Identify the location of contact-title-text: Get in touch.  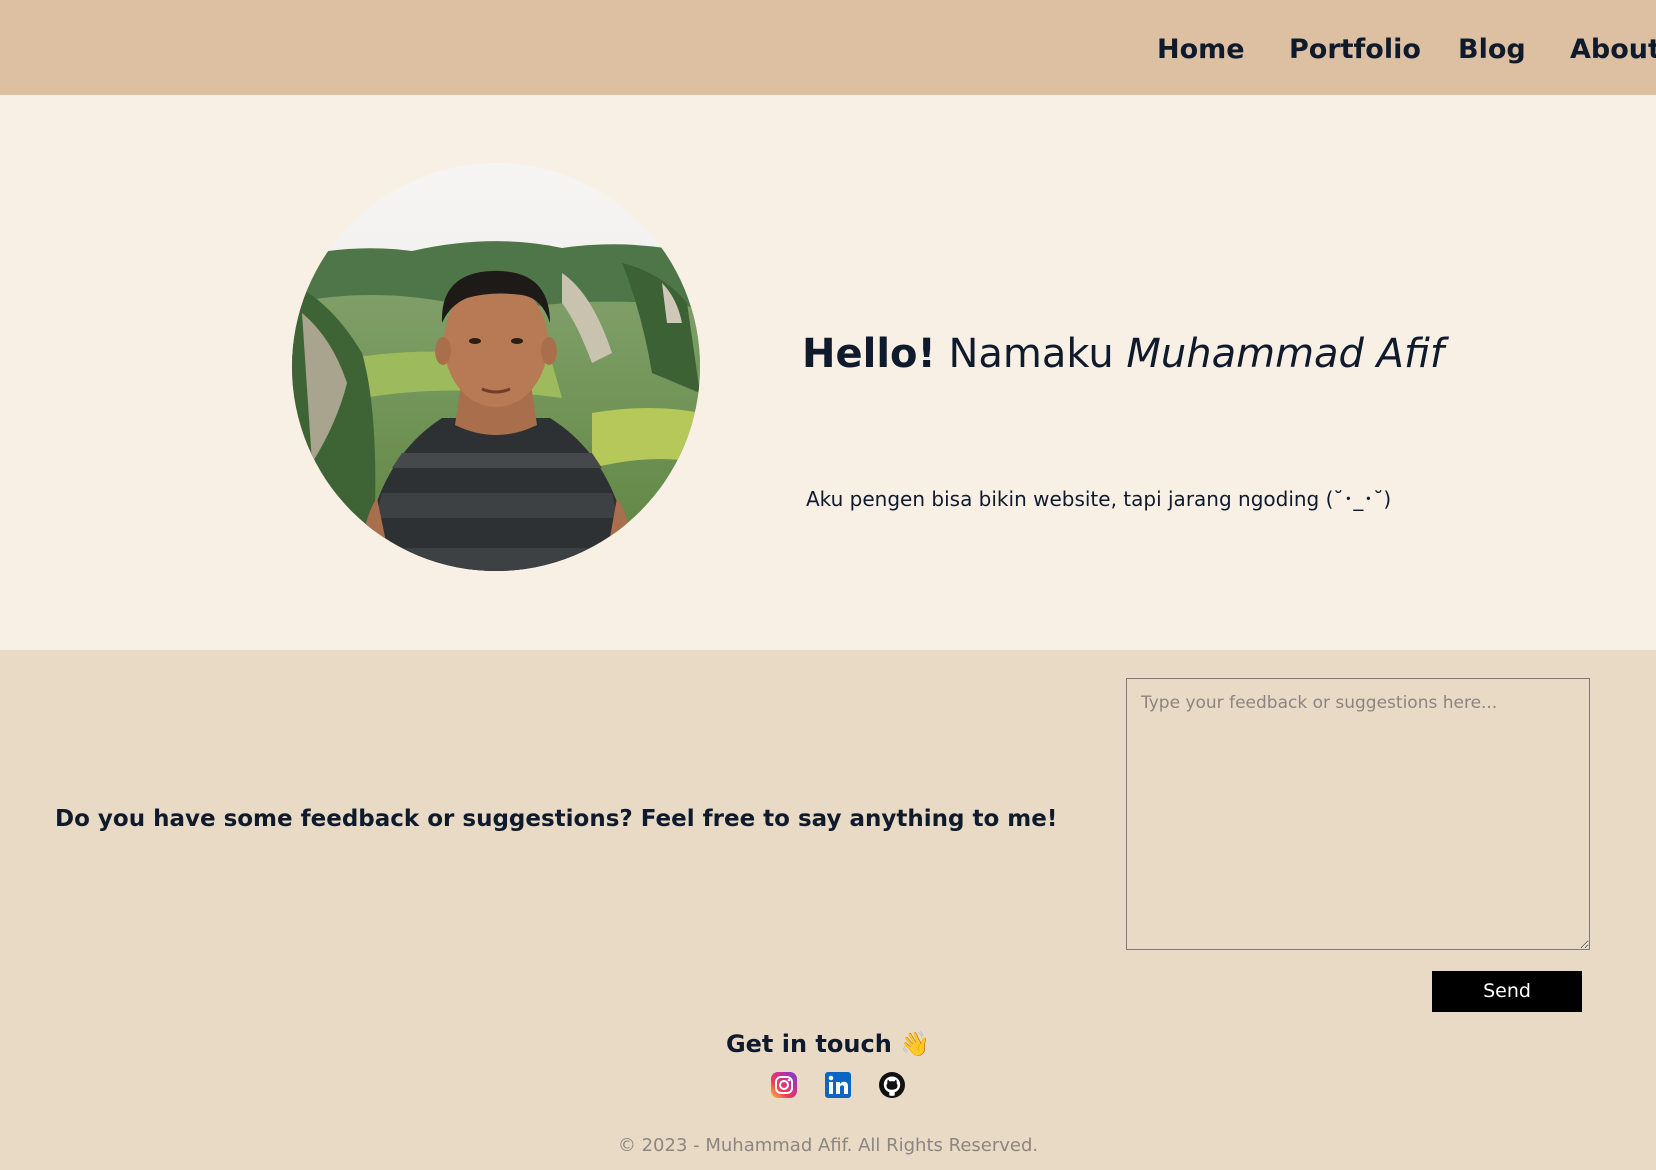
(808, 1044).